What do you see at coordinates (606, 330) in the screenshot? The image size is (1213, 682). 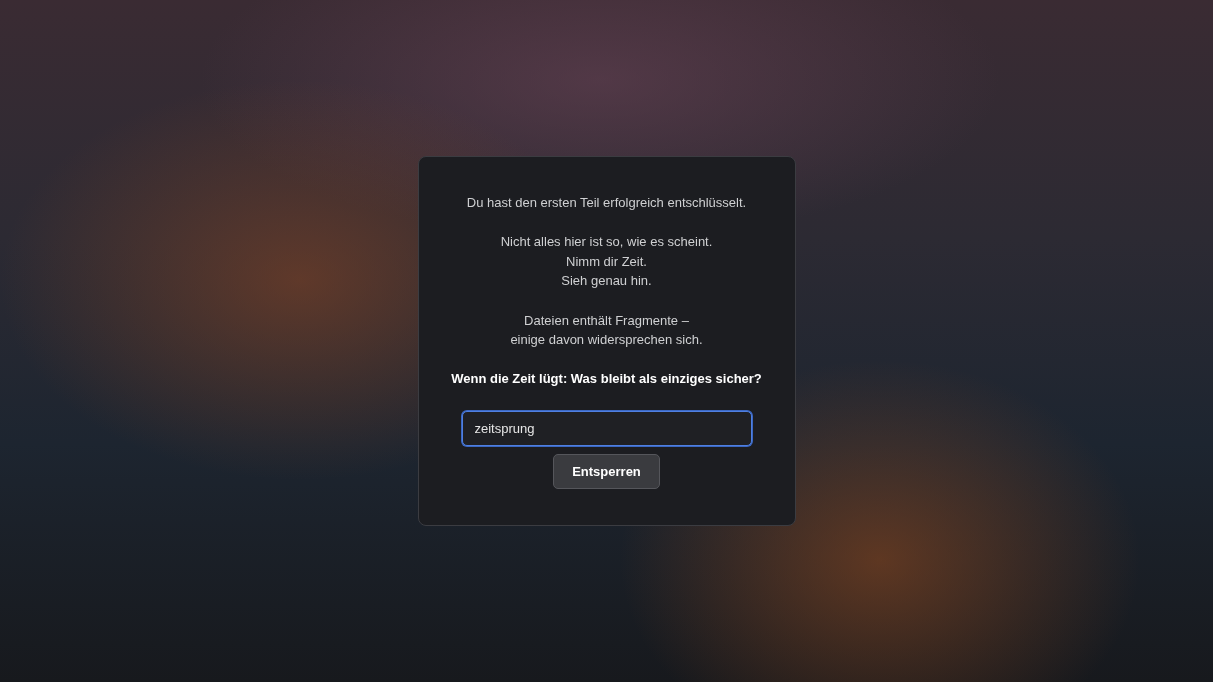 I see `message-text: Dateien enthält Fragmente – einige davon widersprechen sich.` at bounding box center [606, 330].